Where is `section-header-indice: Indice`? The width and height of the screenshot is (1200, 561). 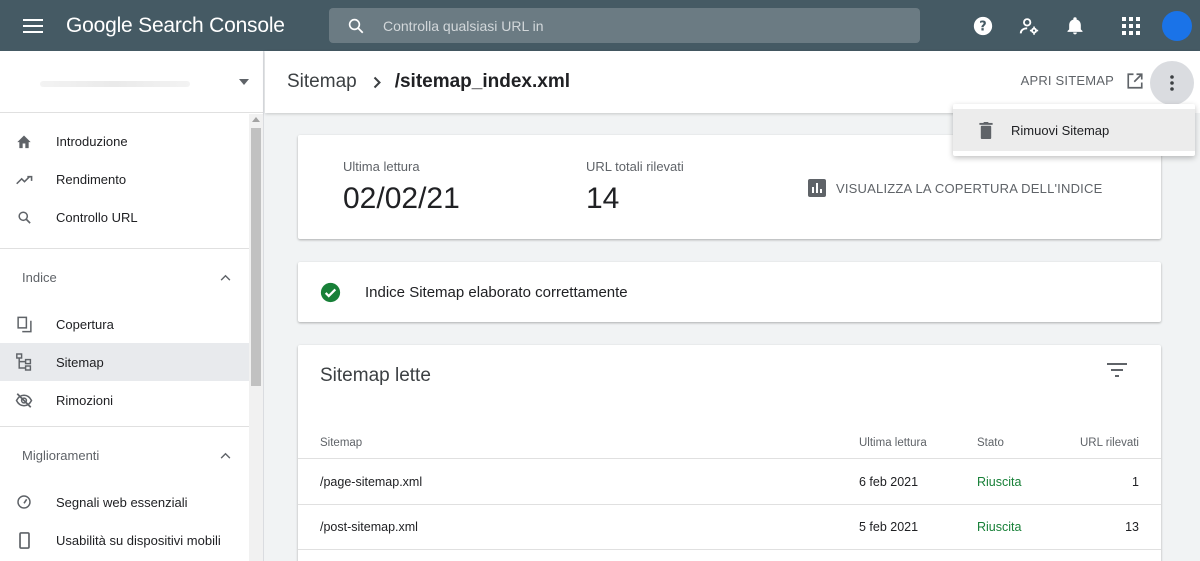 section-header-indice: Indice is located at coordinates (124, 277).